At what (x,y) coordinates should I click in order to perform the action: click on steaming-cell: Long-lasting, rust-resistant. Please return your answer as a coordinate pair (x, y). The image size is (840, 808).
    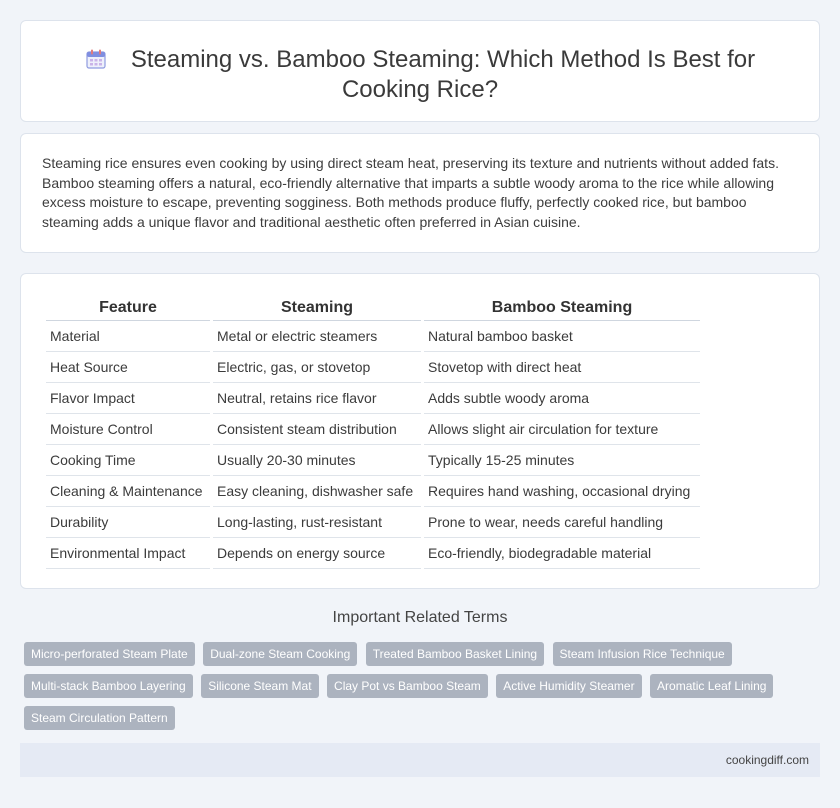
    Looking at the image, I should click on (317, 522).